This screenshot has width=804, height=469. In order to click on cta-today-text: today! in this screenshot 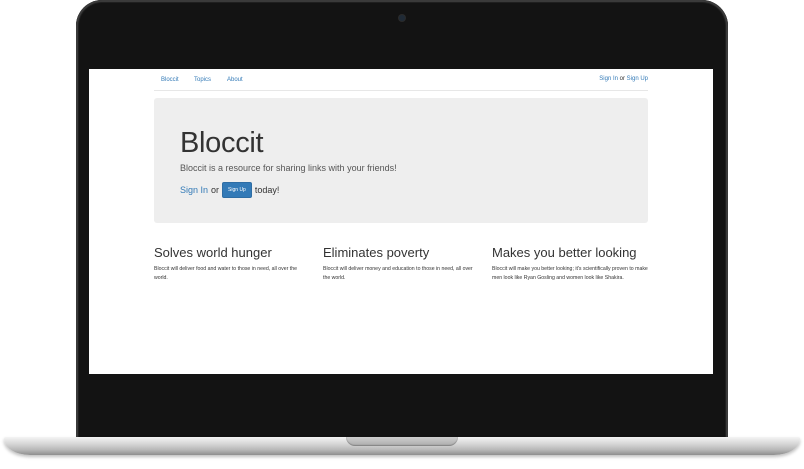, I will do `click(267, 190)`.